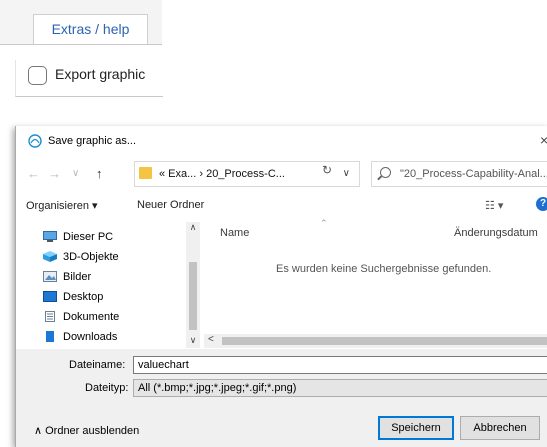 The width and height of the screenshot is (547, 447). What do you see at coordinates (90, 337) in the screenshot?
I see `tree-item-label: Downloads` at bounding box center [90, 337].